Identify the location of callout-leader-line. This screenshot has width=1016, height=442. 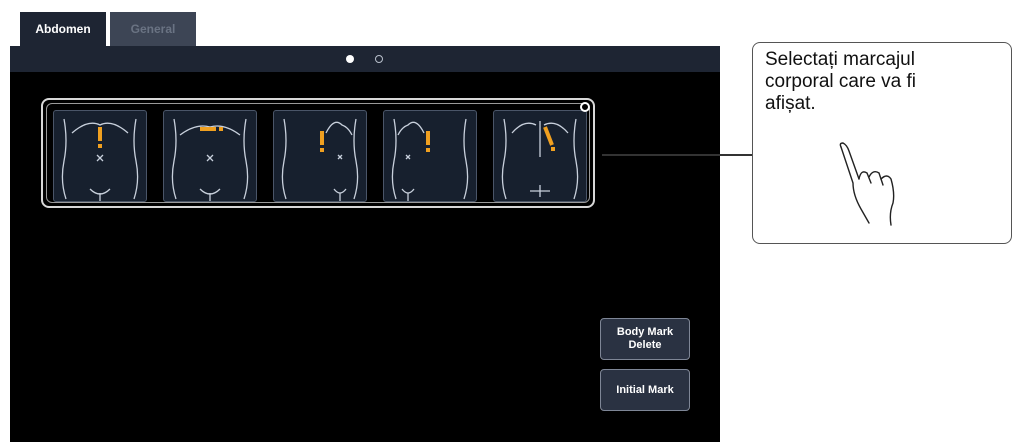
(677, 155).